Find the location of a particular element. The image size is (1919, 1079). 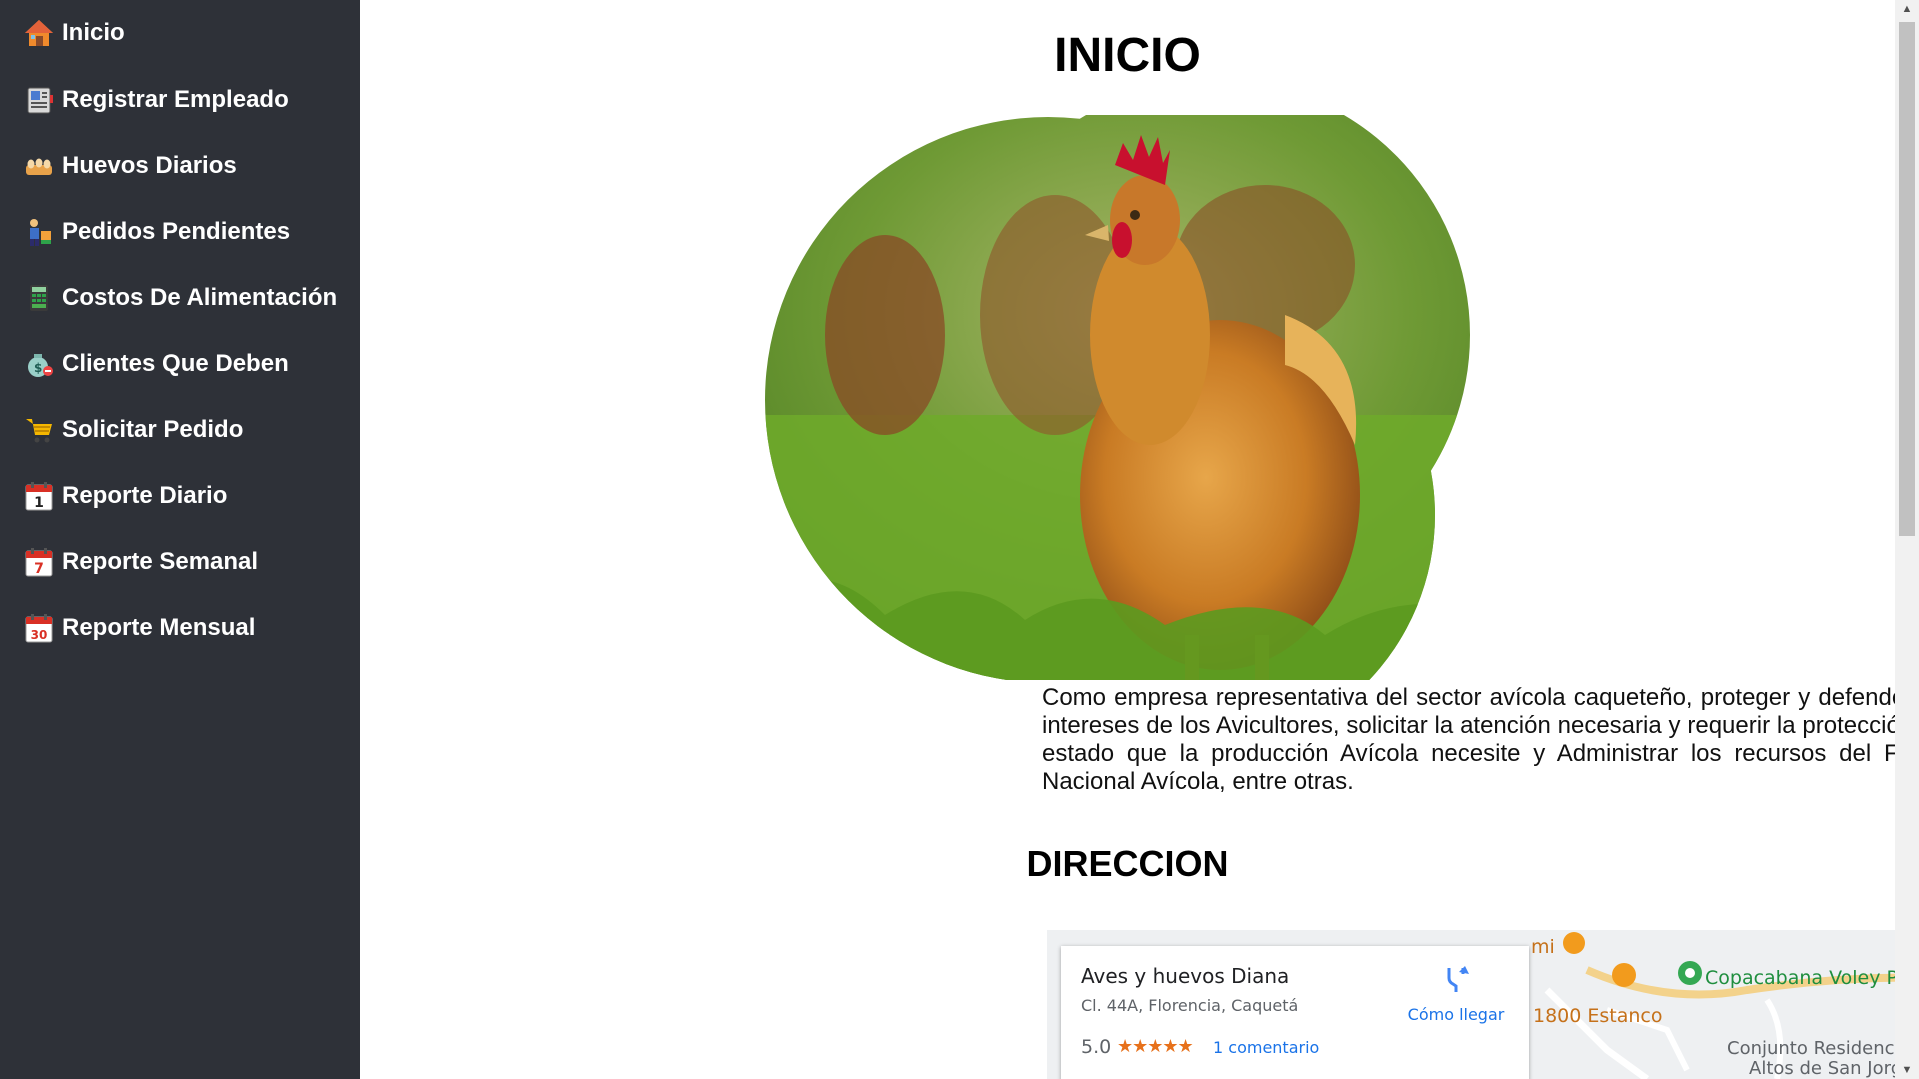

svg-text: 7 is located at coordinates (39, 569).